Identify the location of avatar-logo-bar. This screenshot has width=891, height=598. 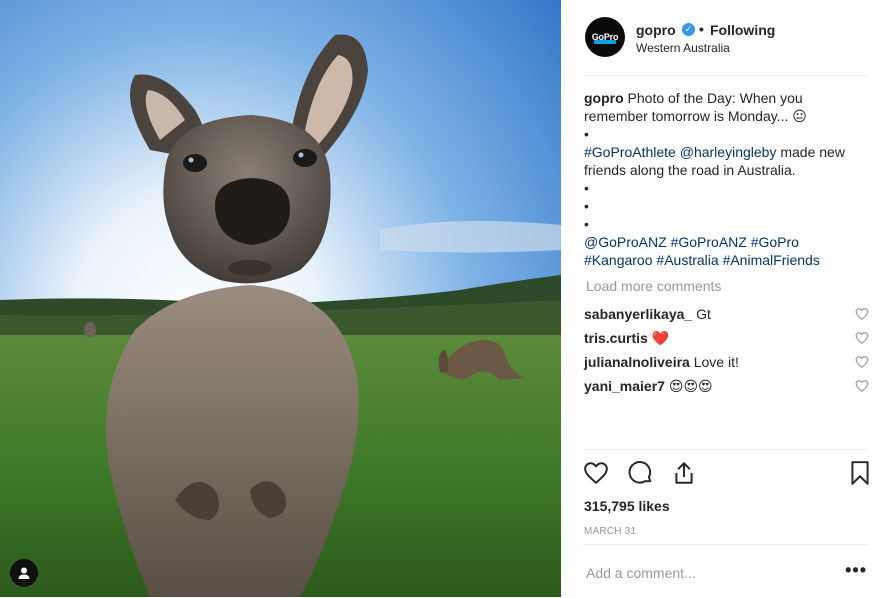
(605, 42).